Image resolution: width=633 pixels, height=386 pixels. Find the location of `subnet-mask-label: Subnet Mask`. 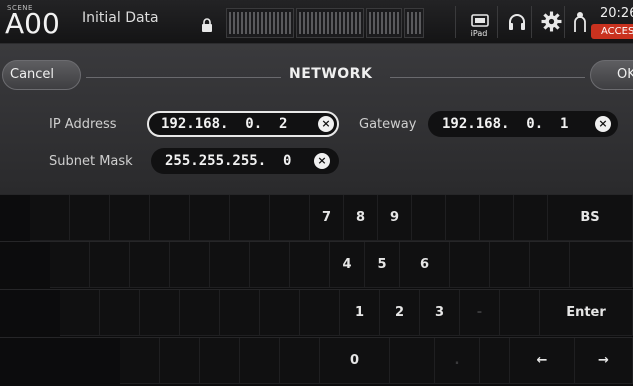

subnet-mask-label: Subnet Mask is located at coordinates (91, 161).